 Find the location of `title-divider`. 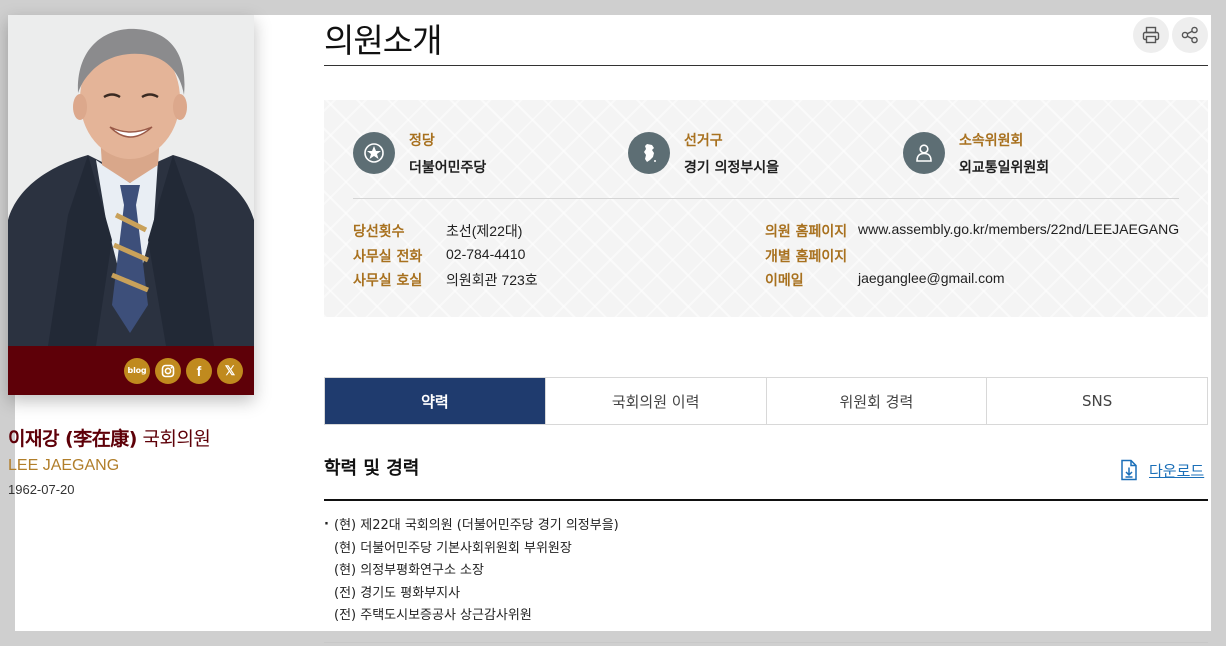

title-divider is located at coordinates (766, 65).